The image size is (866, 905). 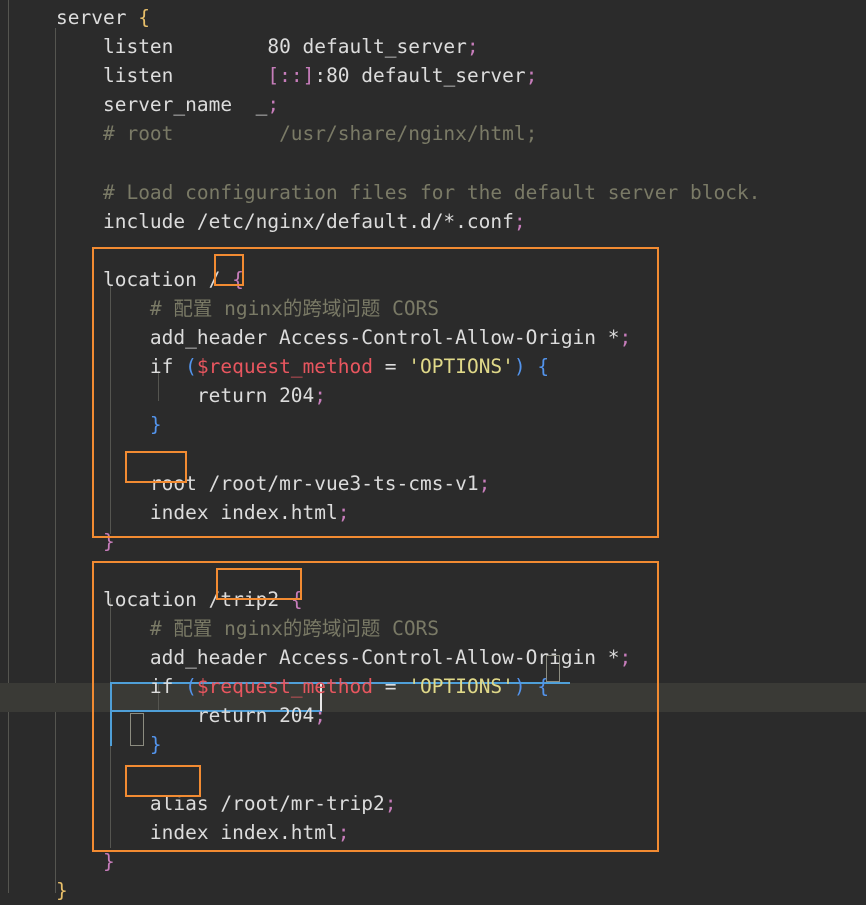 What do you see at coordinates (296, 803) in the screenshot?
I see `code-token: /root/mr-trip2` at bounding box center [296, 803].